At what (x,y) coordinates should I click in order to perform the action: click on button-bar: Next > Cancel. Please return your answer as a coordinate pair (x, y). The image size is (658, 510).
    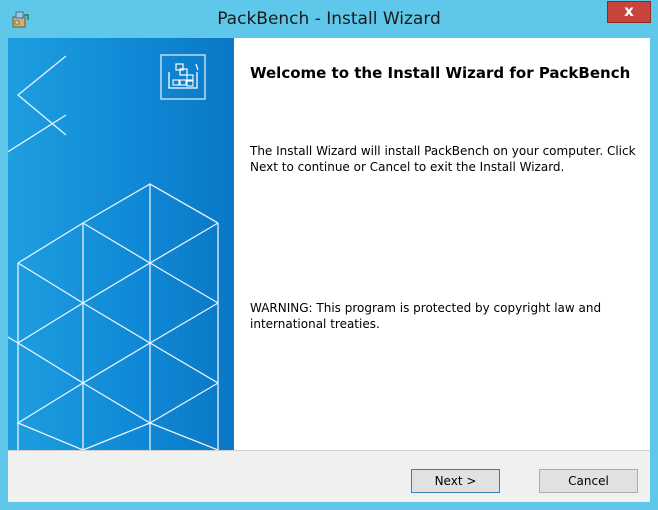
    Looking at the image, I should click on (329, 476).